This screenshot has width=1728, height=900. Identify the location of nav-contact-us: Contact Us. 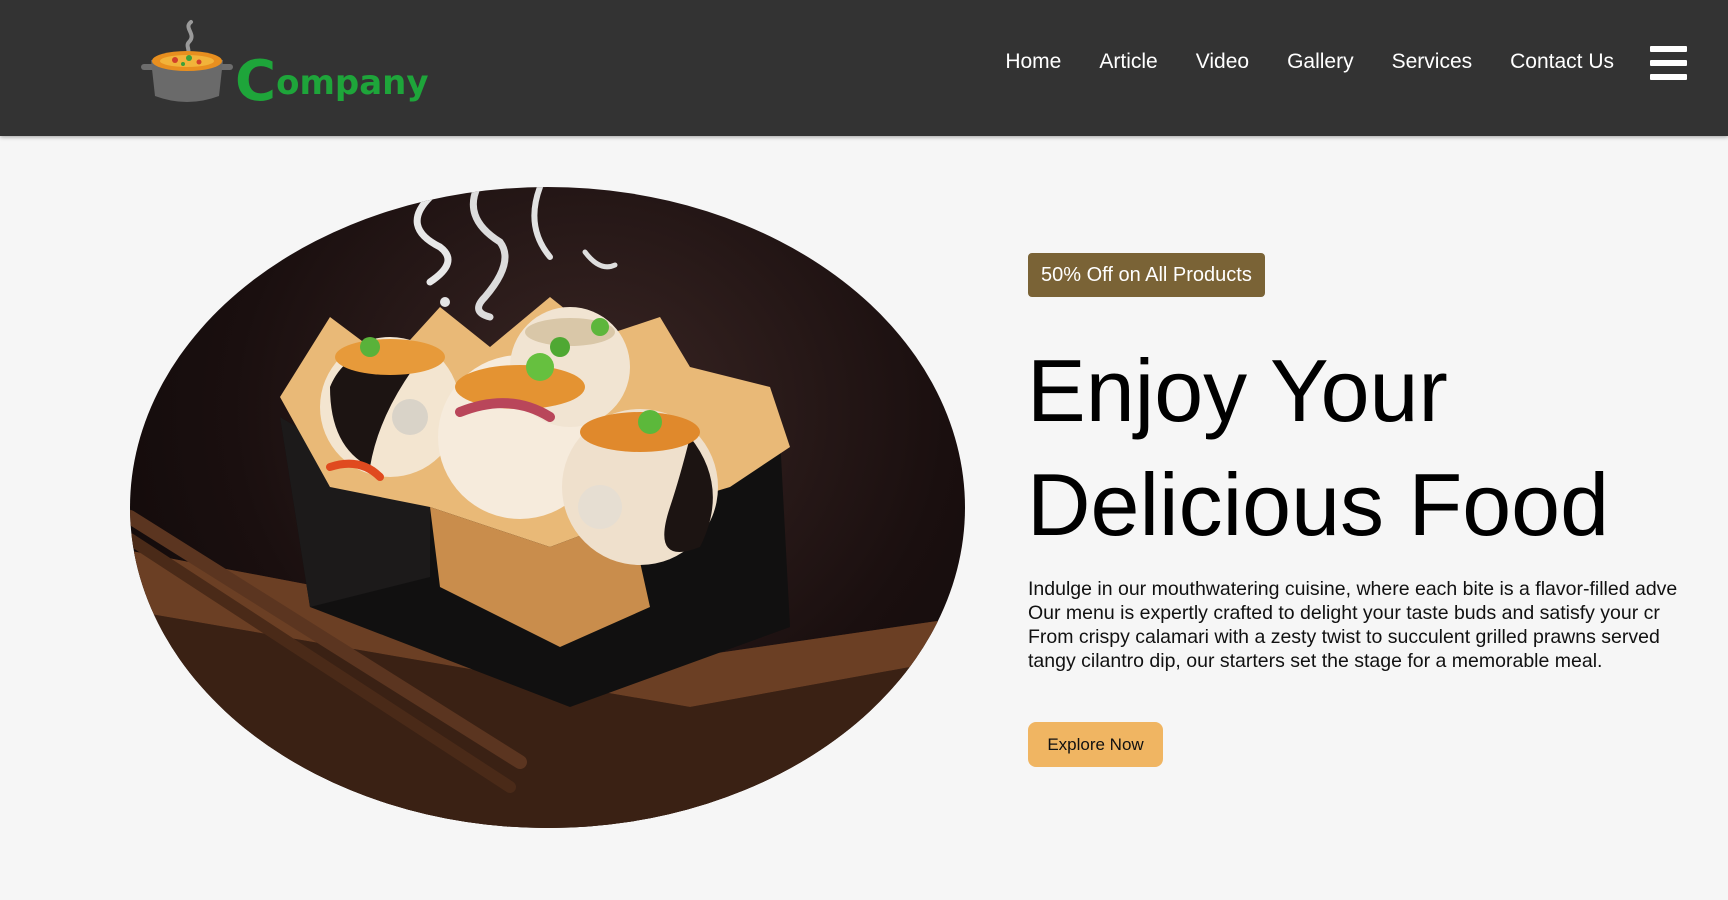
(1562, 62).